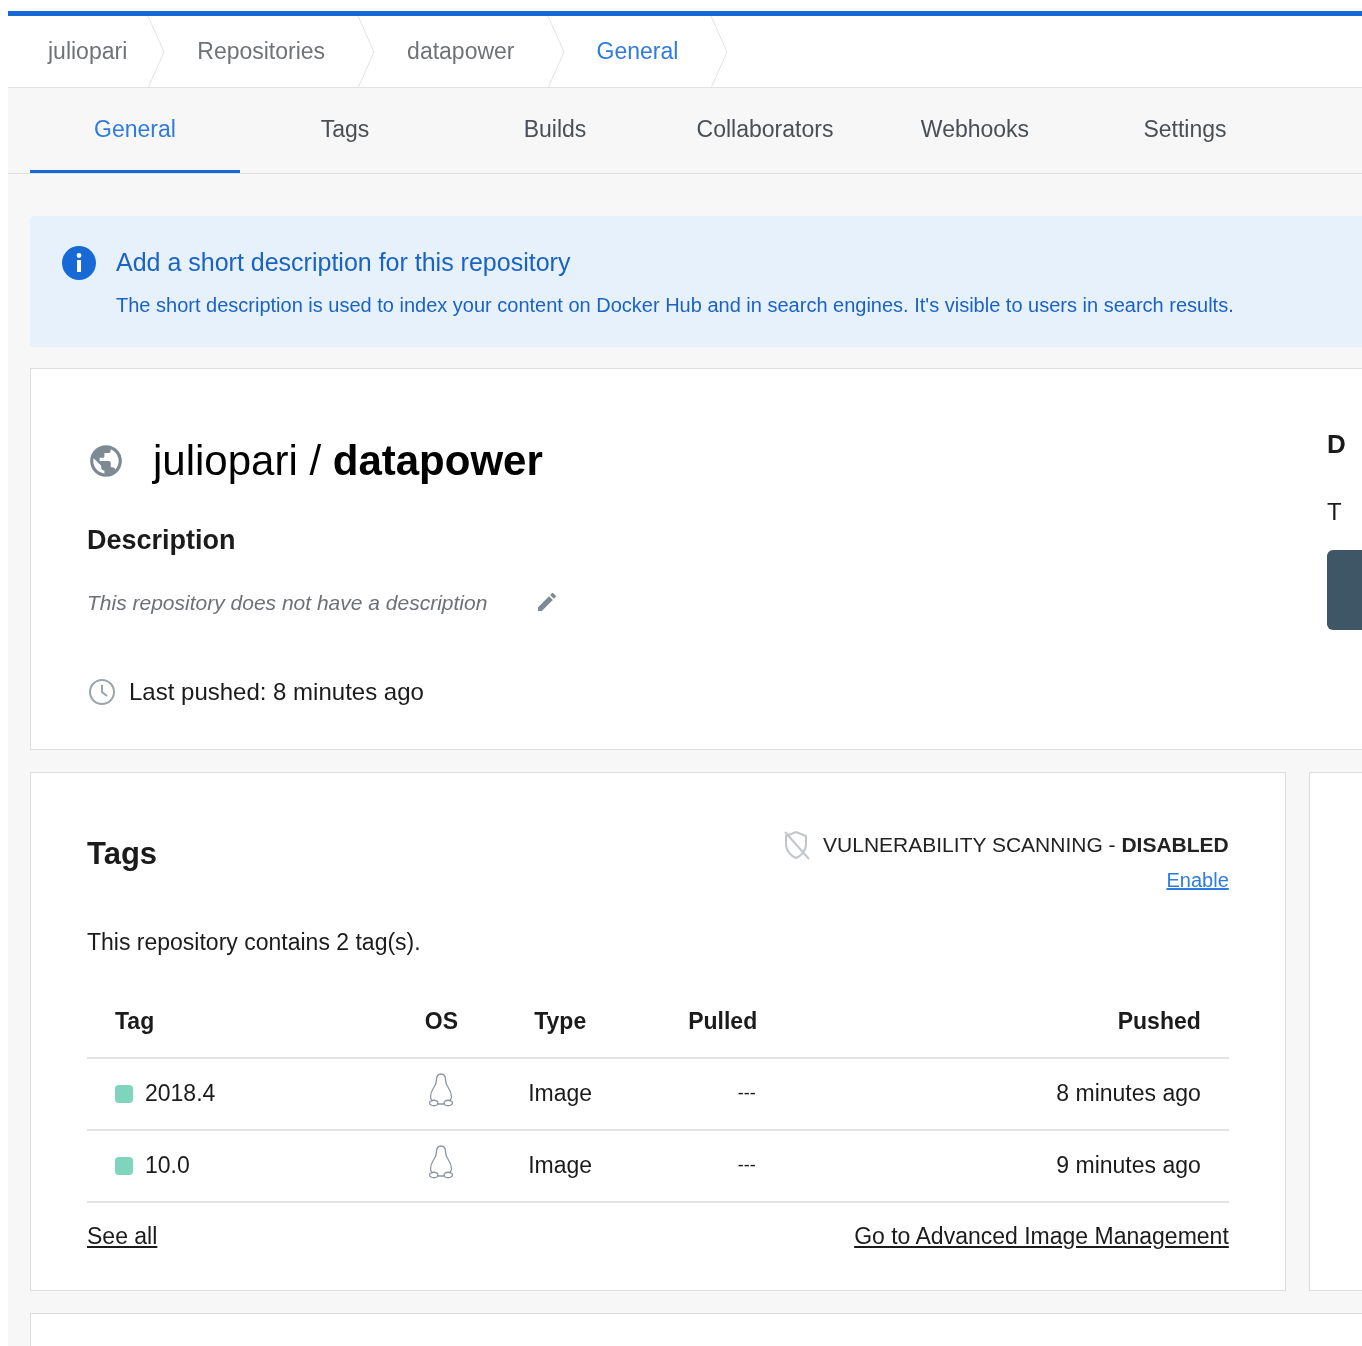 The image size is (1362, 1346). Describe the element at coordinates (723, 1021) in the screenshot. I see `column-header: Pulled` at that location.